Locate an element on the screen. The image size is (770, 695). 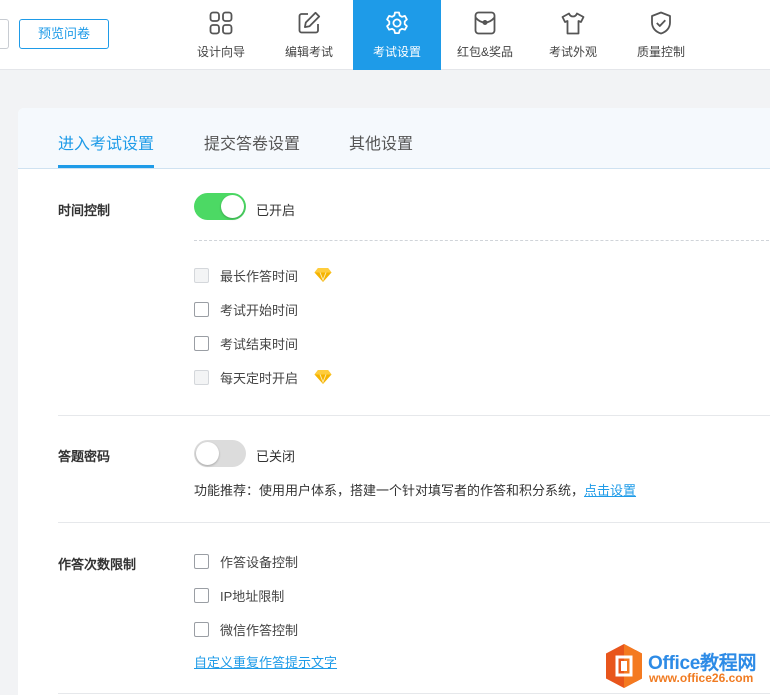
active-tab-indicator is located at coordinates (106, 166).